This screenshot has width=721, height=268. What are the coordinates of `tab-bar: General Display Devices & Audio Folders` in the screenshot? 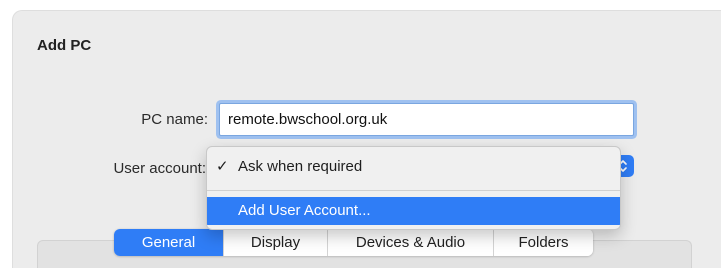 It's located at (353, 242).